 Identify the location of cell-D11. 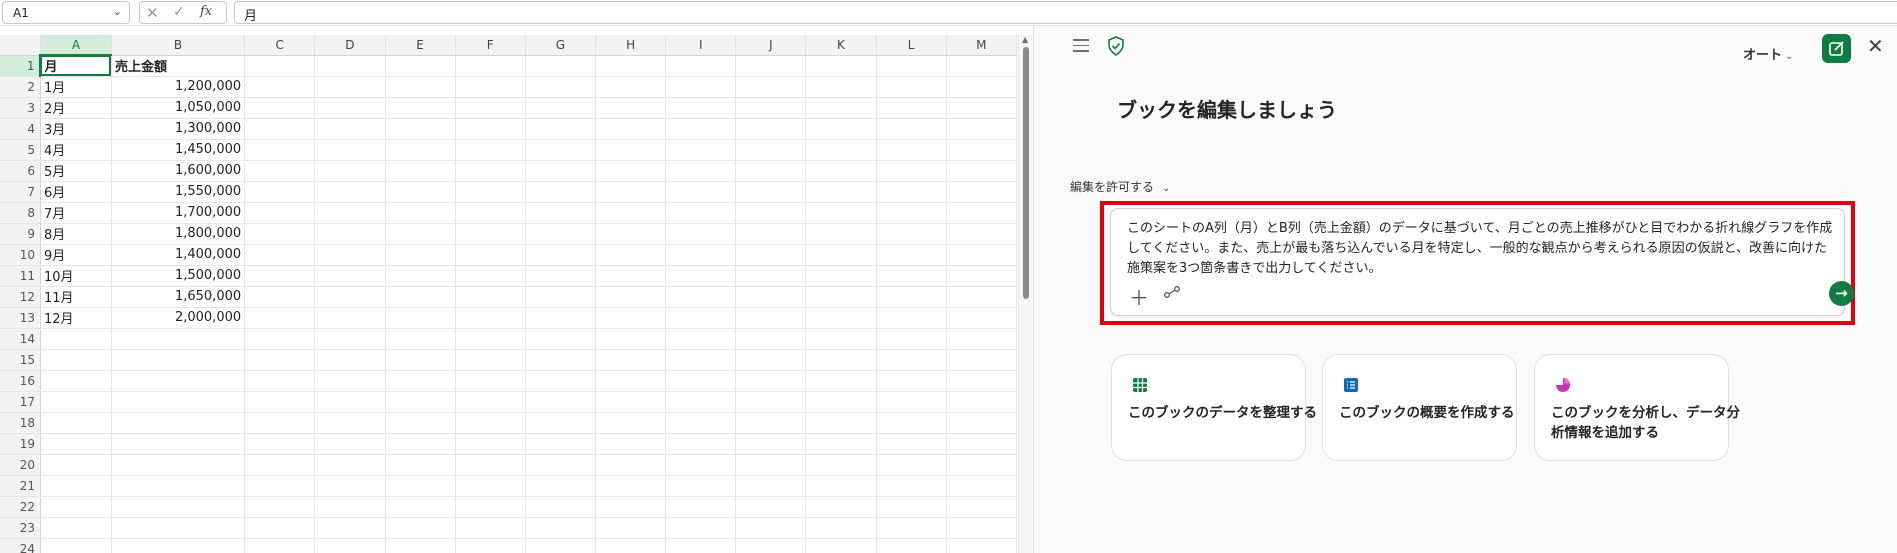
(350, 276).